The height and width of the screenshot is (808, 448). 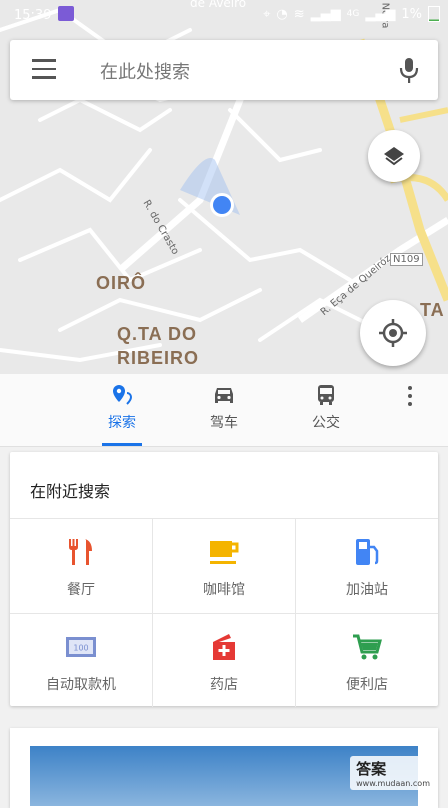 I want to click on gallery-notification-icon, so click(x=66, y=13).